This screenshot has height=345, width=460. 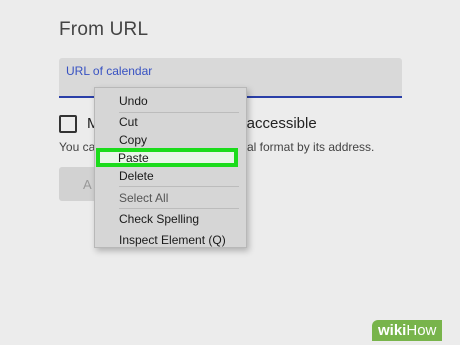 I want to click on wikihow-logo: wikiHow, so click(x=407, y=330).